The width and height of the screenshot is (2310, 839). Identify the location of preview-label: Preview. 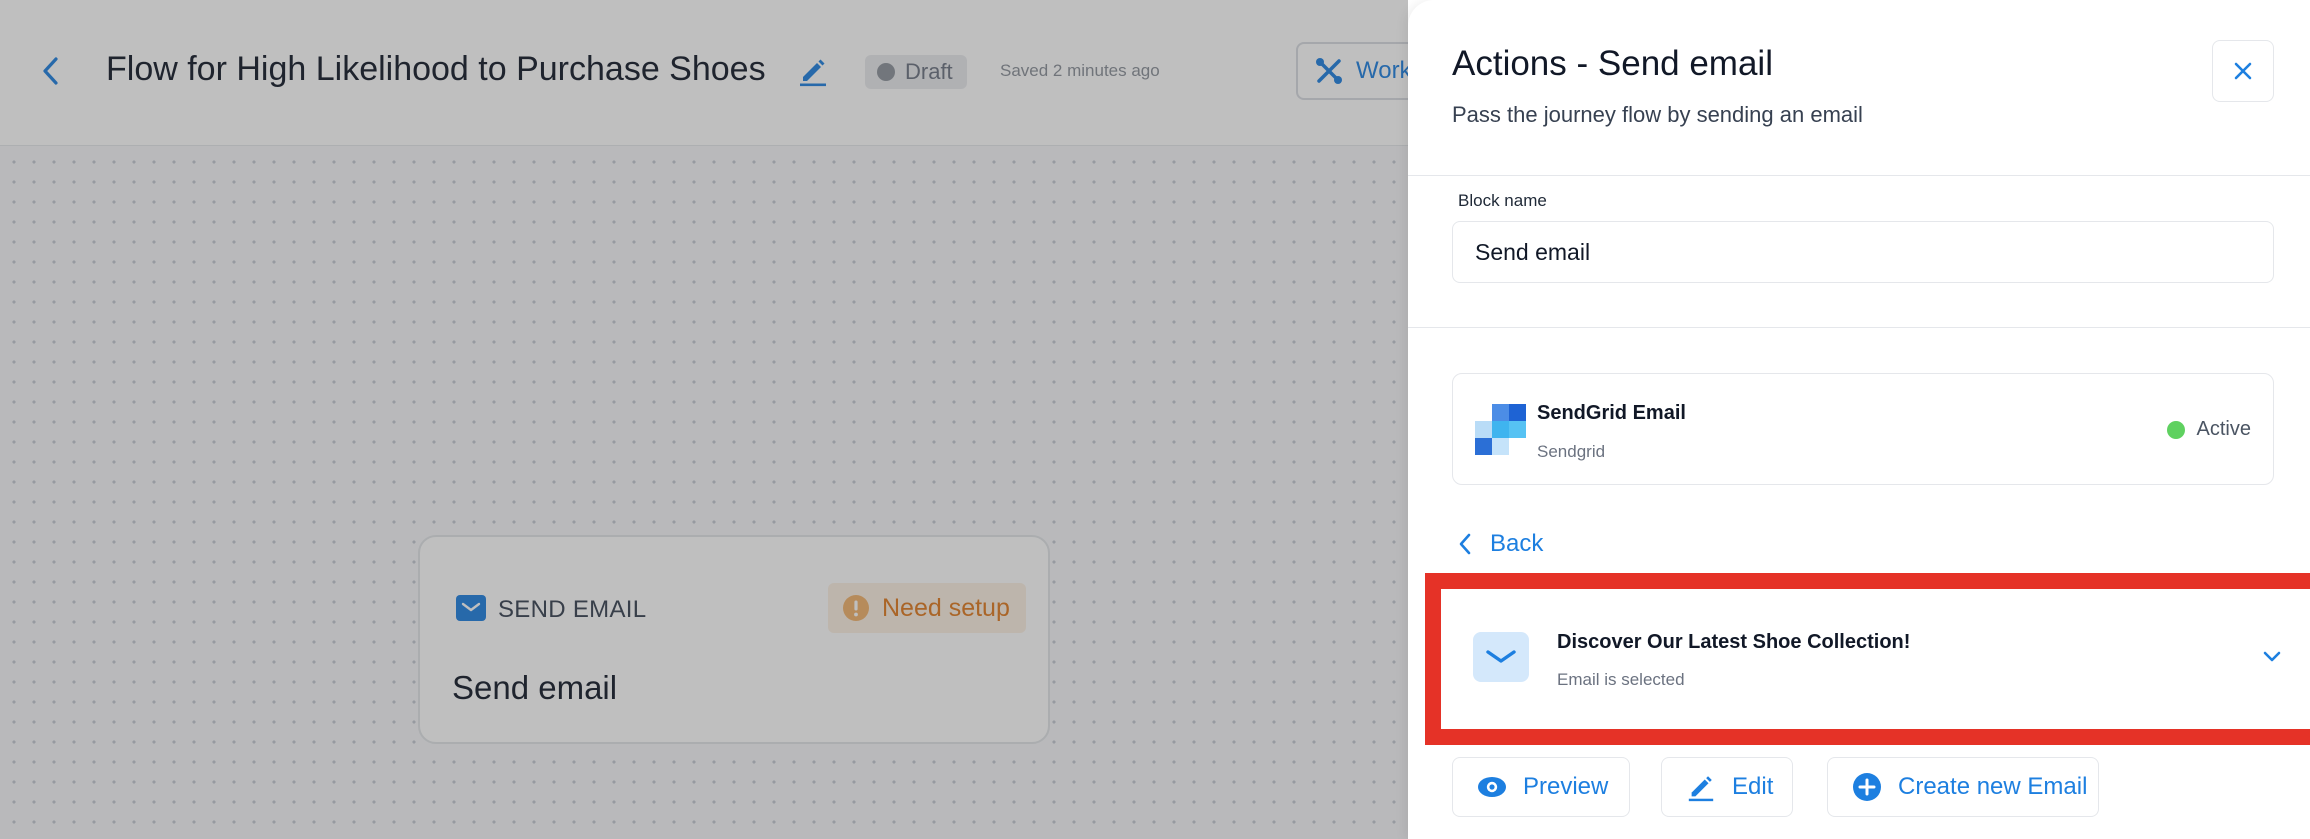
(1566, 786).